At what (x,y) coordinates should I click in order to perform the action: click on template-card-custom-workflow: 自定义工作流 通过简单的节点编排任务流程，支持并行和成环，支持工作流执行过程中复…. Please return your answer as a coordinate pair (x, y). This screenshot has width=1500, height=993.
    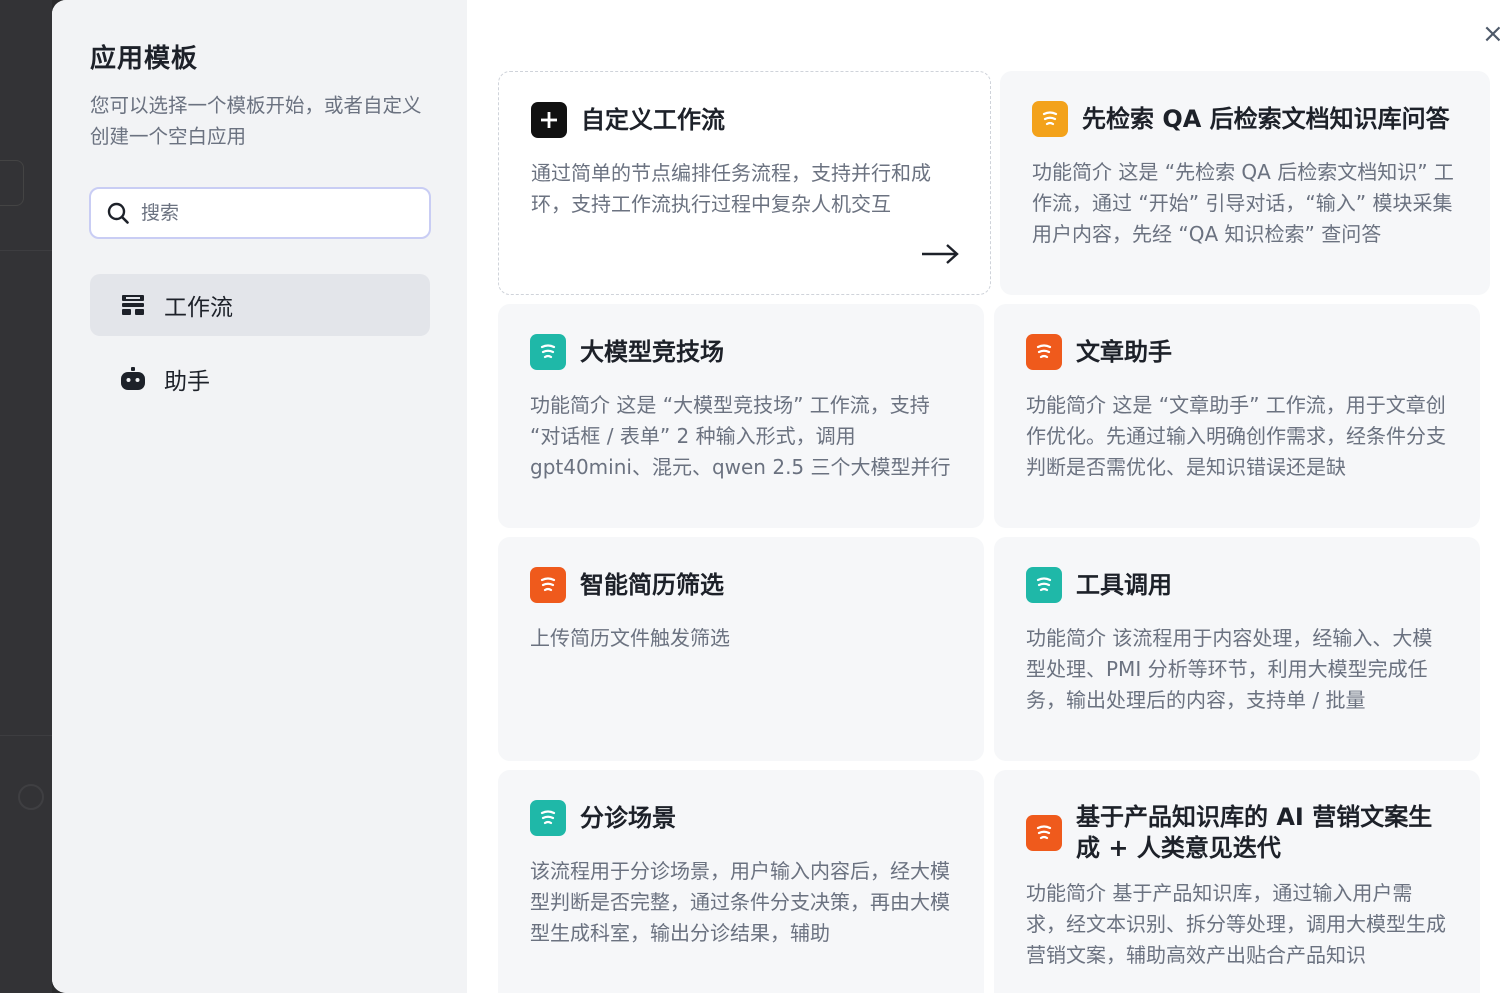
    Looking at the image, I should click on (744, 183).